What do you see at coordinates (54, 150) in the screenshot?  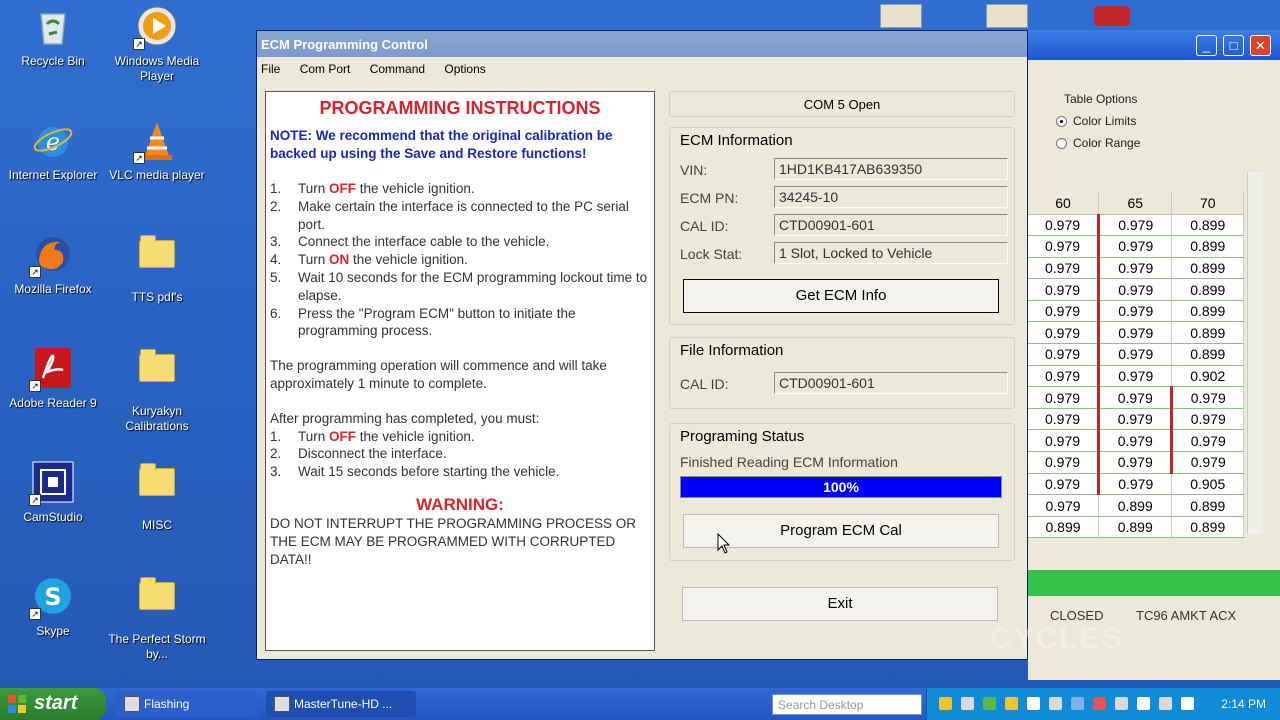 I see `internet-explorer-shortcut: e Internet Explorer` at bounding box center [54, 150].